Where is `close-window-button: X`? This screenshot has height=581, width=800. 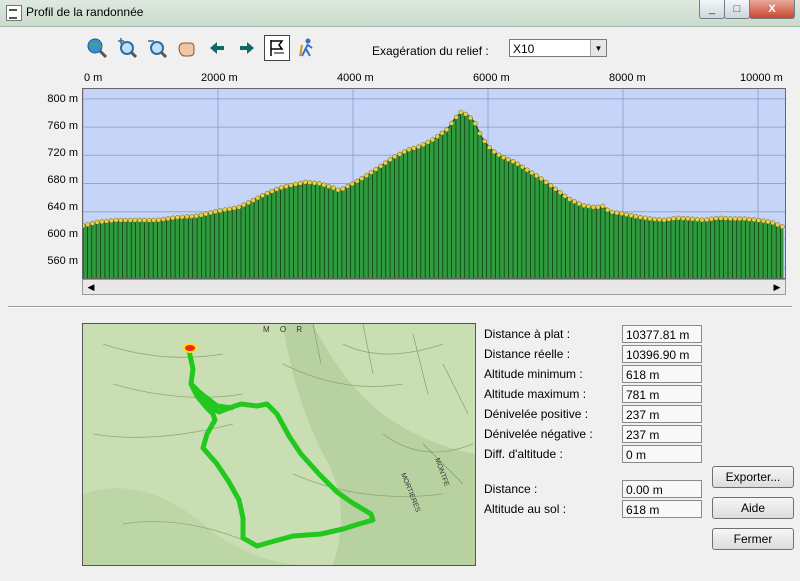 close-window-button: X is located at coordinates (772, 9).